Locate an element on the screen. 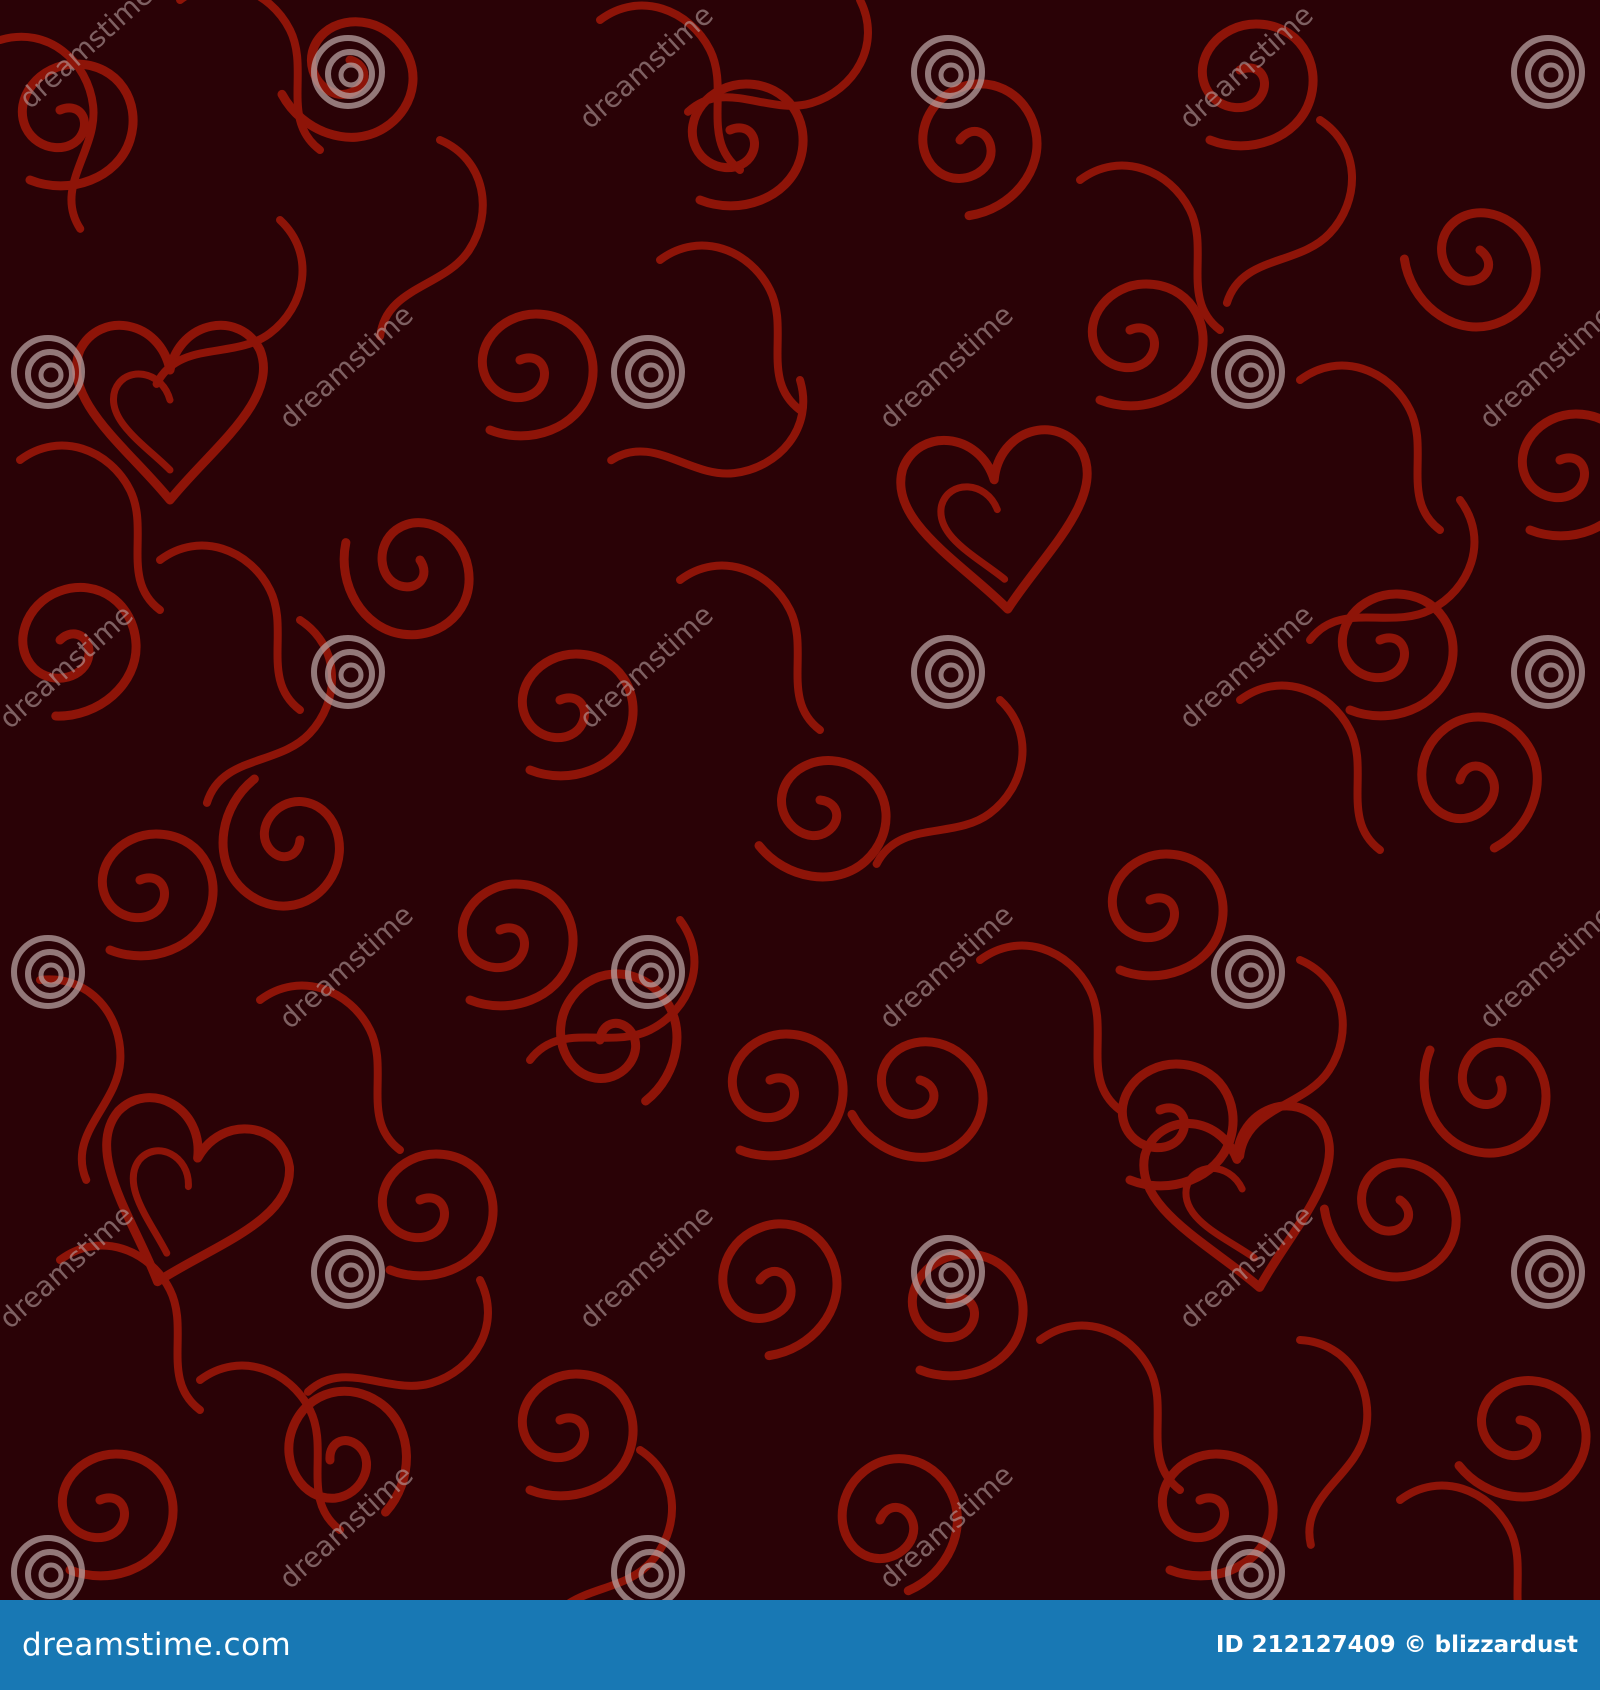  image-id: ID 212127409 is located at coordinates (1305, 1645).